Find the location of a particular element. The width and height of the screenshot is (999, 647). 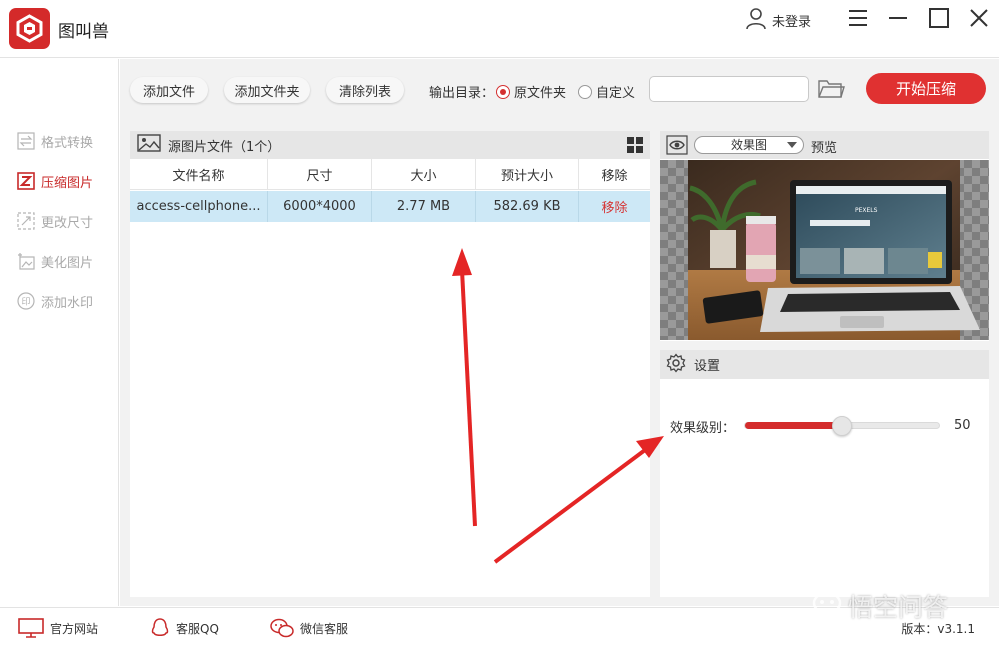

sidebar-item-compress: 压缩图片 is located at coordinates (54, 181).